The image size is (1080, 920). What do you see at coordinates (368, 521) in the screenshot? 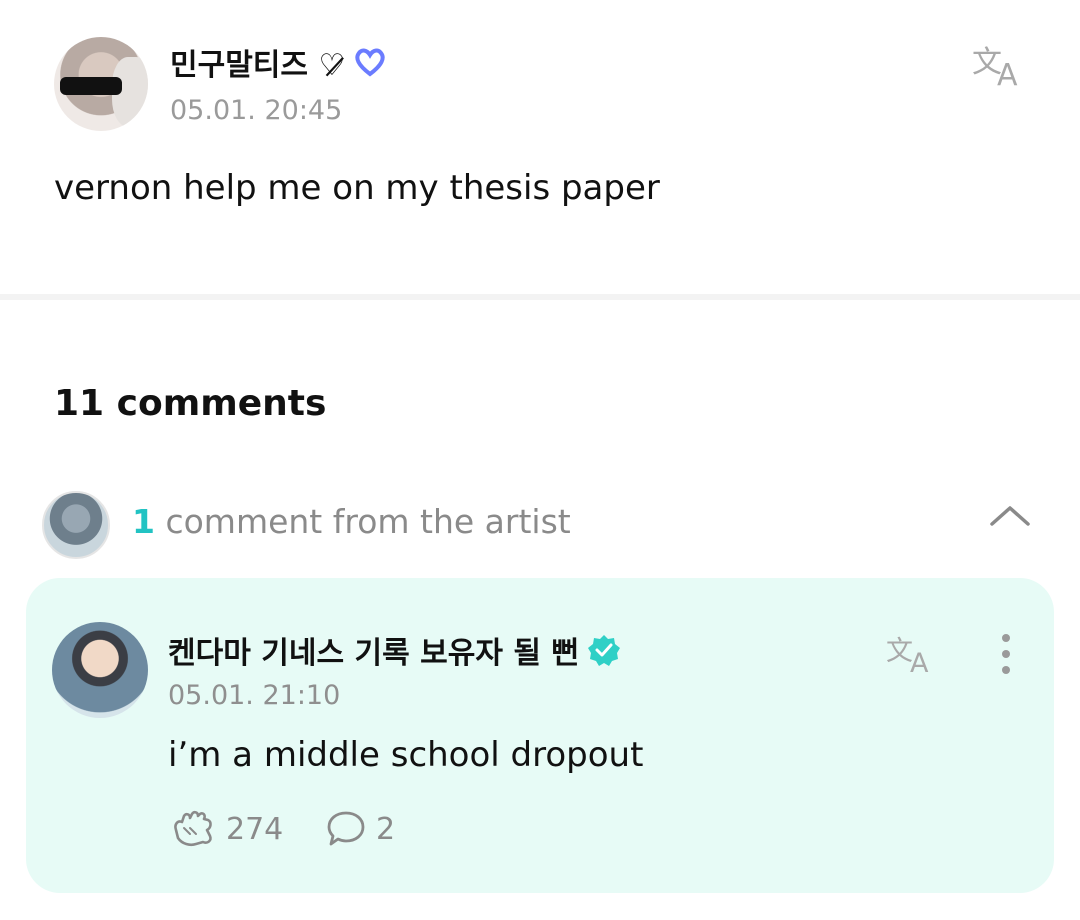
I see `artist-comment-label: comment from the artist` at bounding box center [368, 521].